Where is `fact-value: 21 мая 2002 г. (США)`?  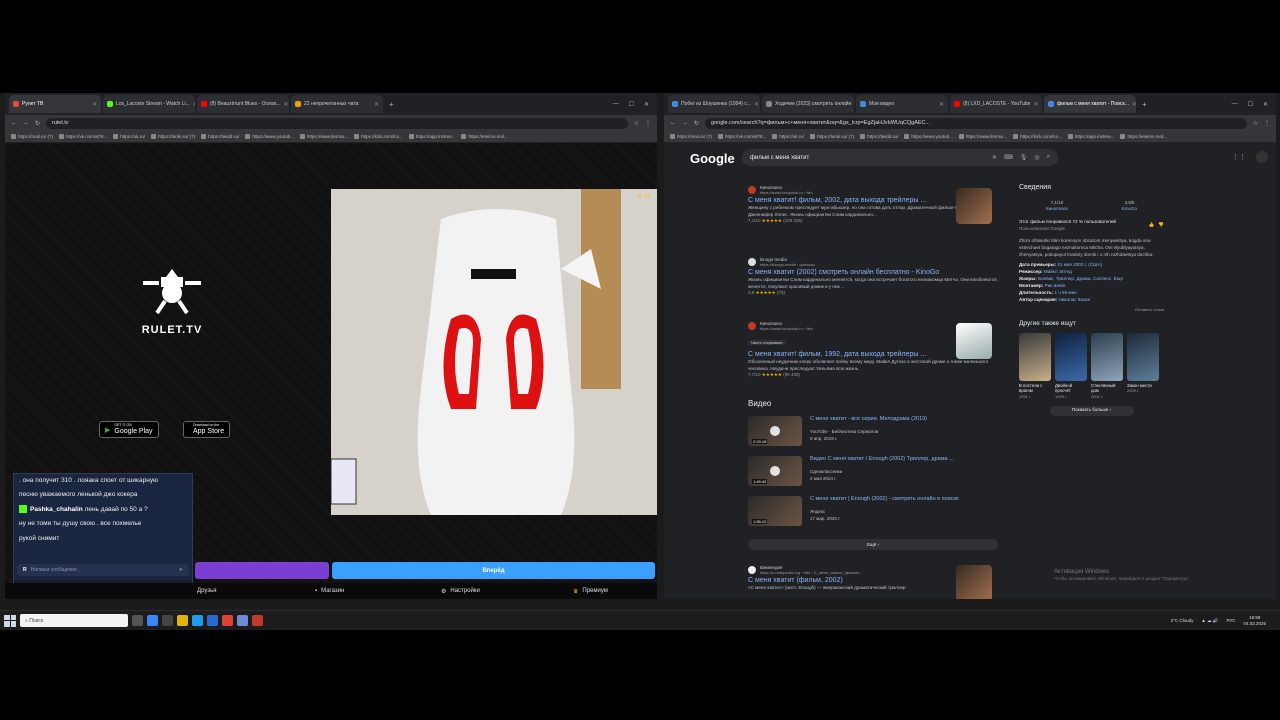
fact-value: 21 мая 2002 г. (США) is located at coordinates (1079, 264).